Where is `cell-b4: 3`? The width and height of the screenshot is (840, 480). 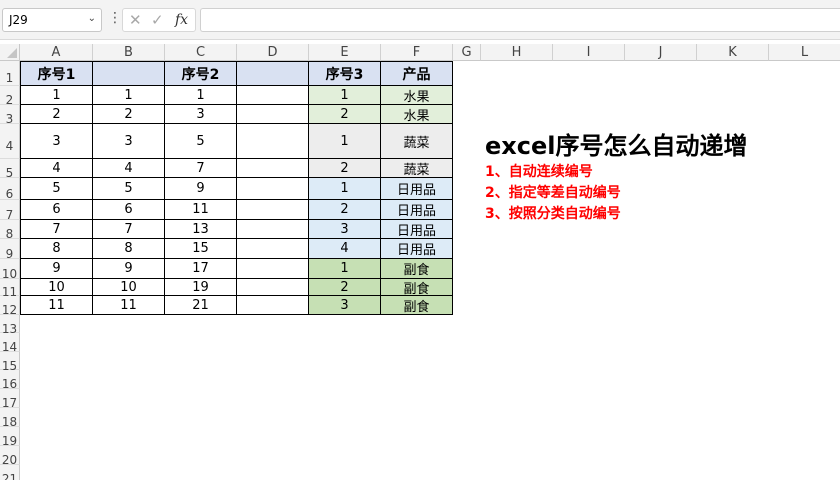 cell-b4: 3 is located at coordinates (129, 141).